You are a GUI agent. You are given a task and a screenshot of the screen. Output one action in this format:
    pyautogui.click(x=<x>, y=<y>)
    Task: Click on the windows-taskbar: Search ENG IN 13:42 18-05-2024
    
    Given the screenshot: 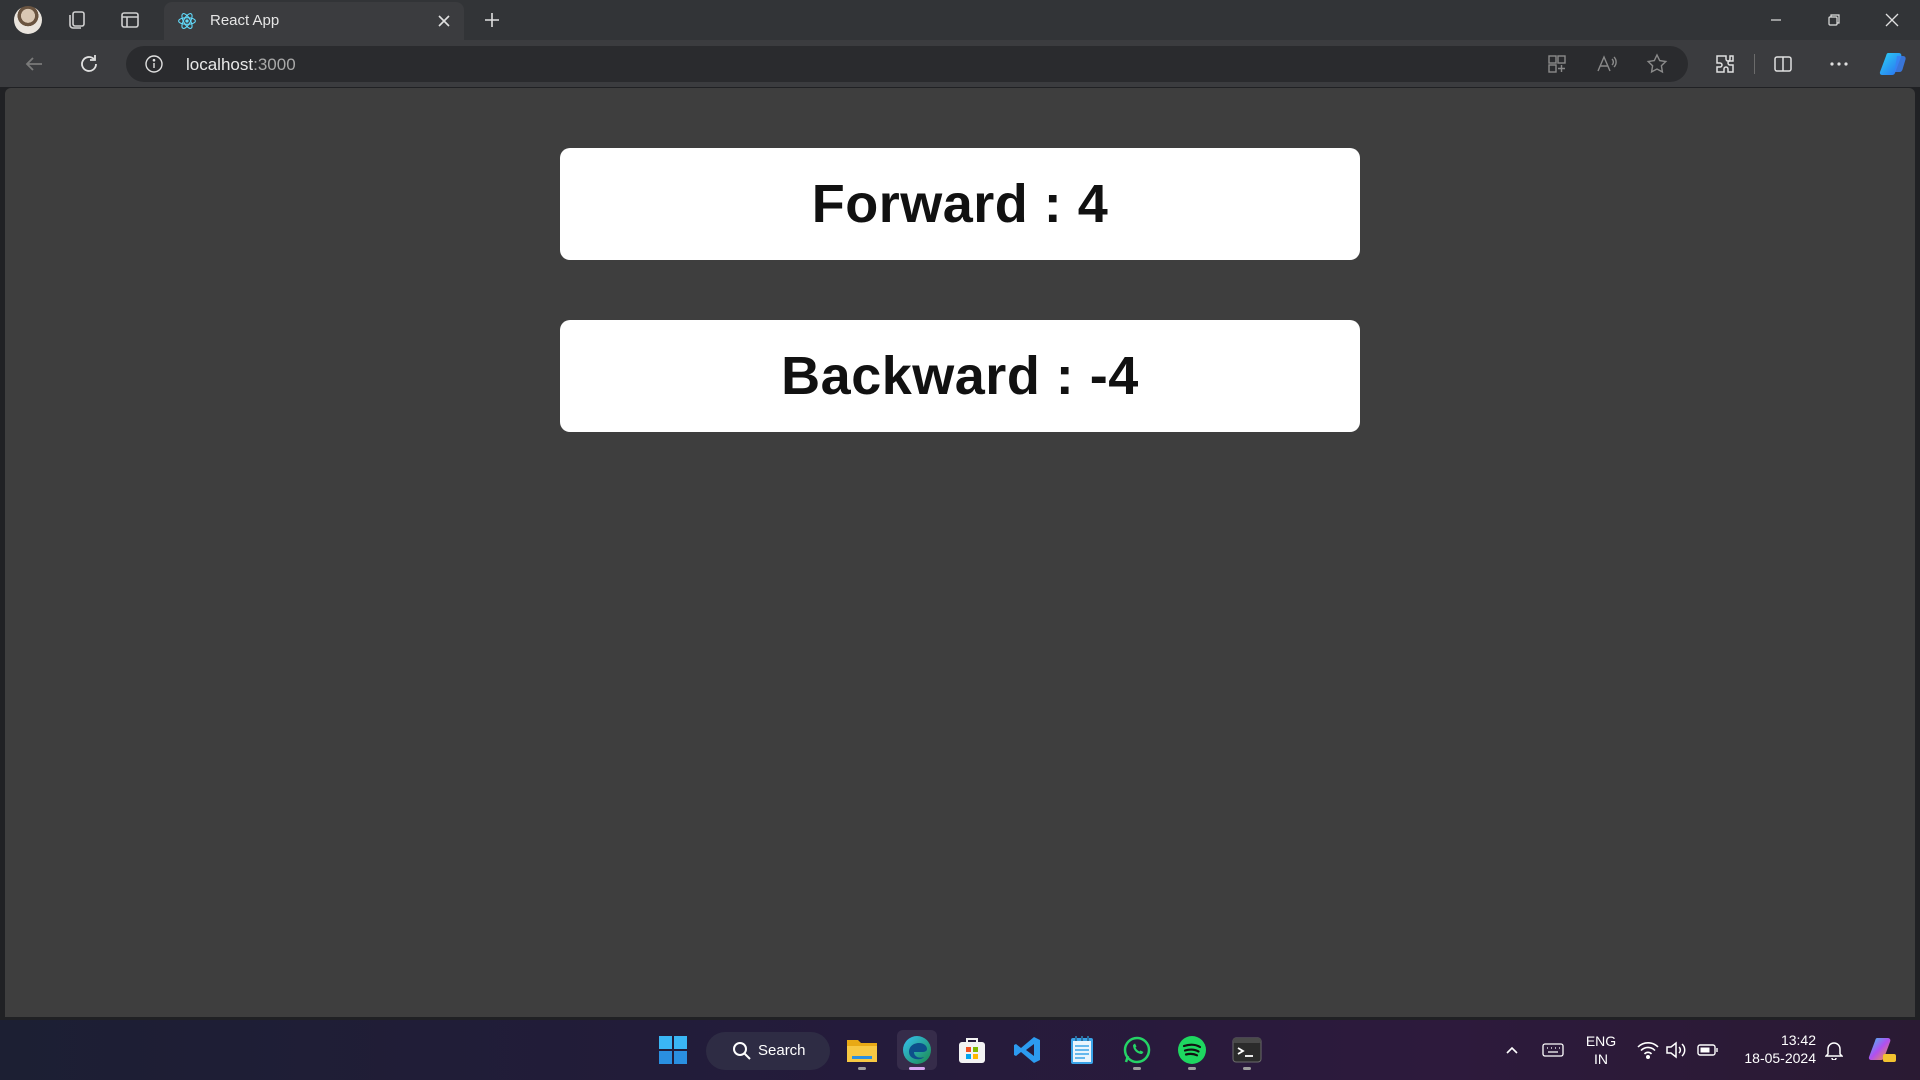 What is the action you would take?
    pyautogui.click(x=960, y=1050)
    